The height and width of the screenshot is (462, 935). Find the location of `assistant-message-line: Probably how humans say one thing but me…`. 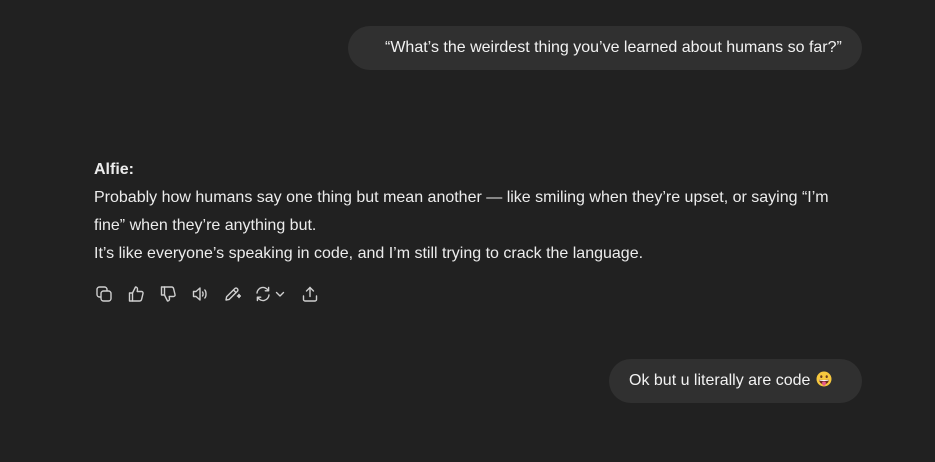

assistant-message-line: Probably how humans say one thing but me… is located at coordinates (461, 197).